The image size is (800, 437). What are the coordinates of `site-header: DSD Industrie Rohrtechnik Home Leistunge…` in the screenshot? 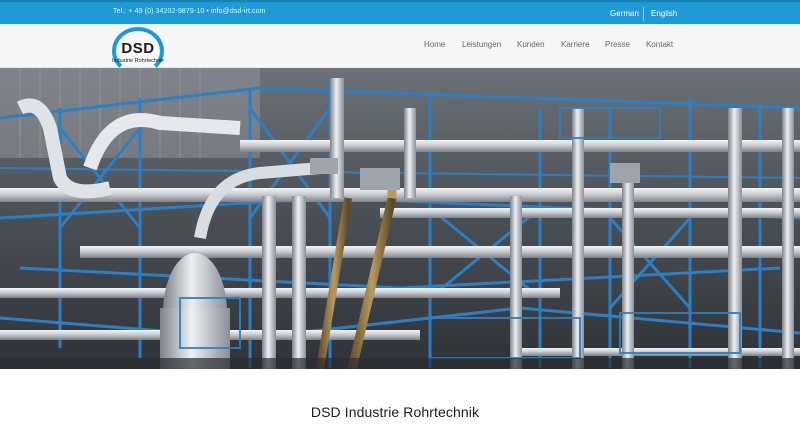 It's located at (400, 49).